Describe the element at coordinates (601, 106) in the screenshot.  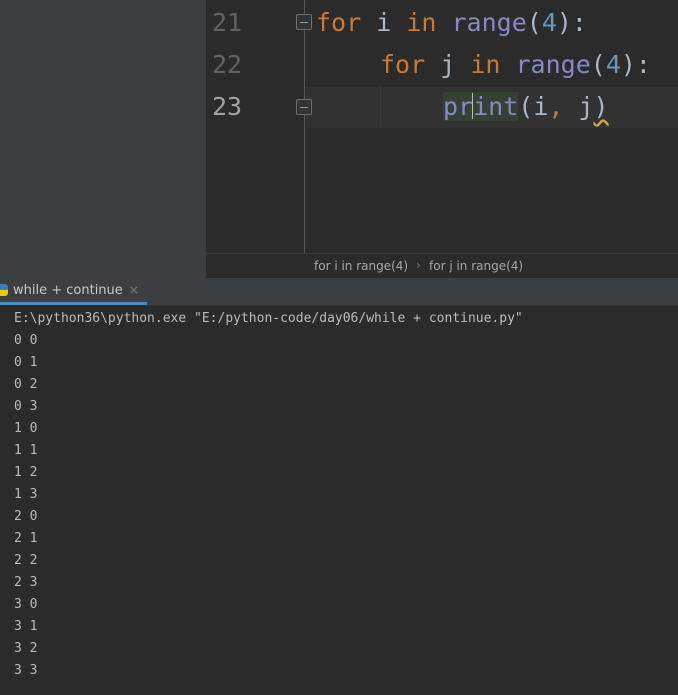
I see `code-token: )` at that location.